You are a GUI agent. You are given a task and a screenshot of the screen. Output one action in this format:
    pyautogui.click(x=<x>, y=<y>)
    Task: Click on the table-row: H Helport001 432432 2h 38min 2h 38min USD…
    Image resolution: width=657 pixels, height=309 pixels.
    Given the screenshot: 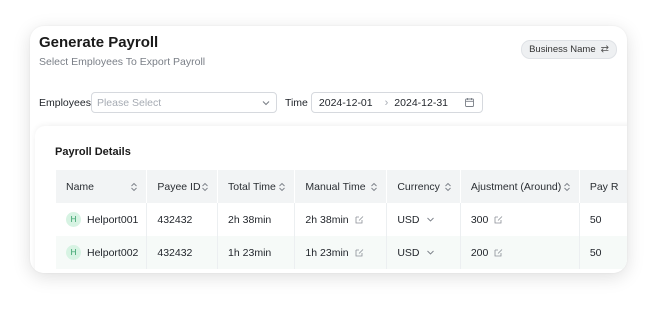 What is the action you would take?
    pyautogui.click(x=341, y=219)
    